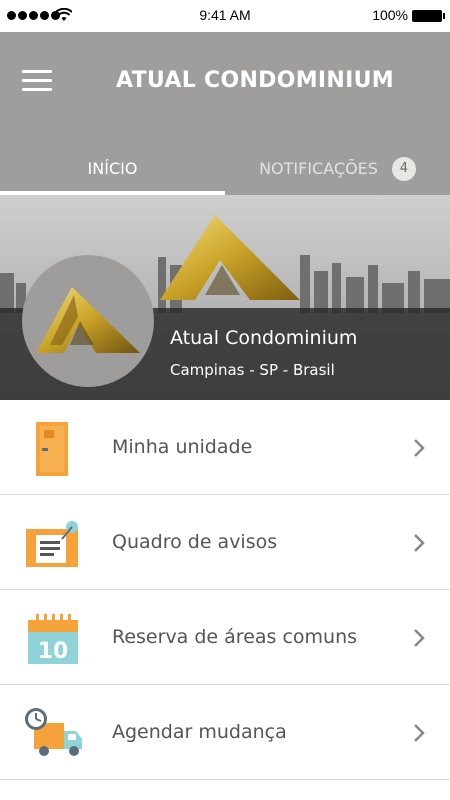 The width and height of the screenshot is (450, 800). Describe the element at coordinates (428, 16) in the screenshot. I see `battery-icon` at that location.